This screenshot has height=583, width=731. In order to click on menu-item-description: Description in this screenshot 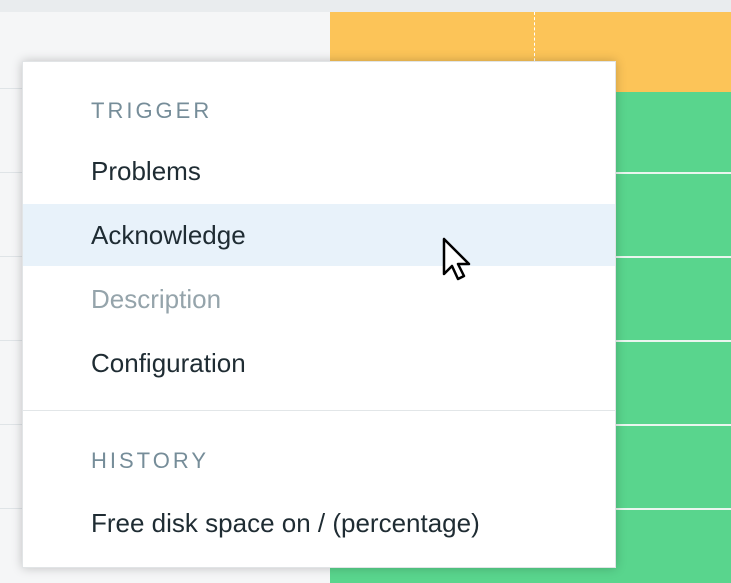, I will do `click(156, 299)`.